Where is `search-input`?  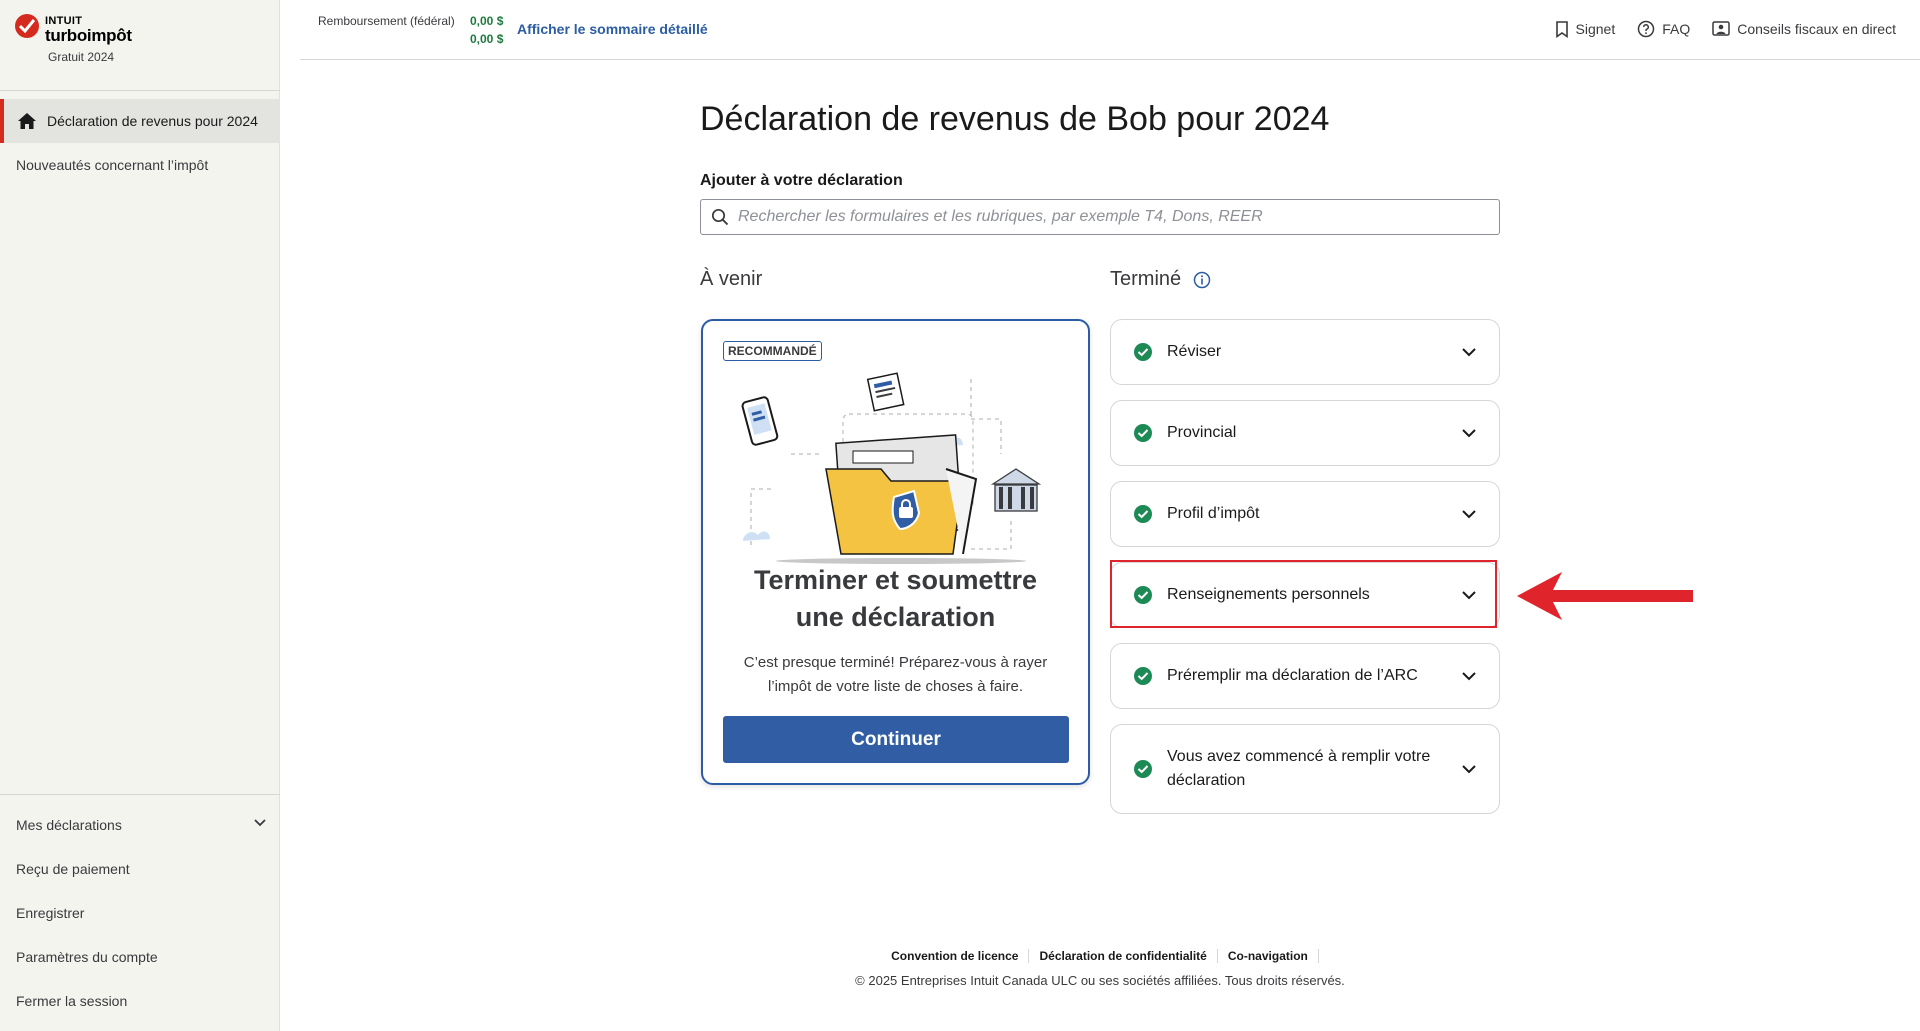
search-input is located at coordinates (1108, 217).